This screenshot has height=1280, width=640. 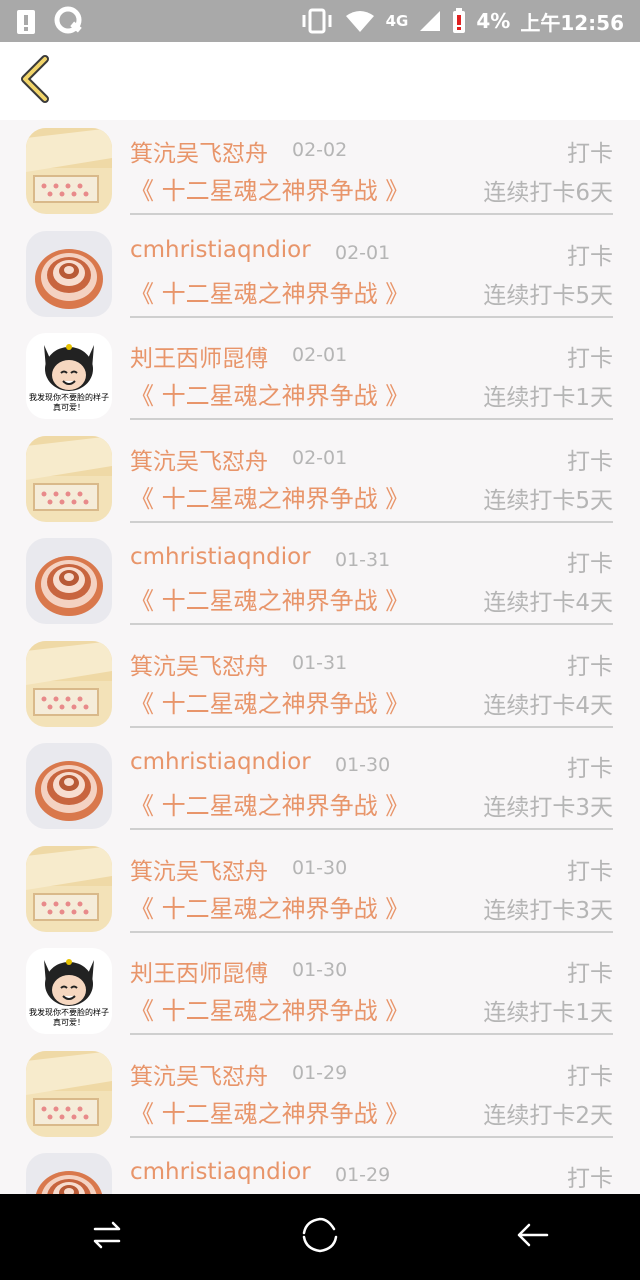 I want to click on home-icon, so click(x=320, y=1237).